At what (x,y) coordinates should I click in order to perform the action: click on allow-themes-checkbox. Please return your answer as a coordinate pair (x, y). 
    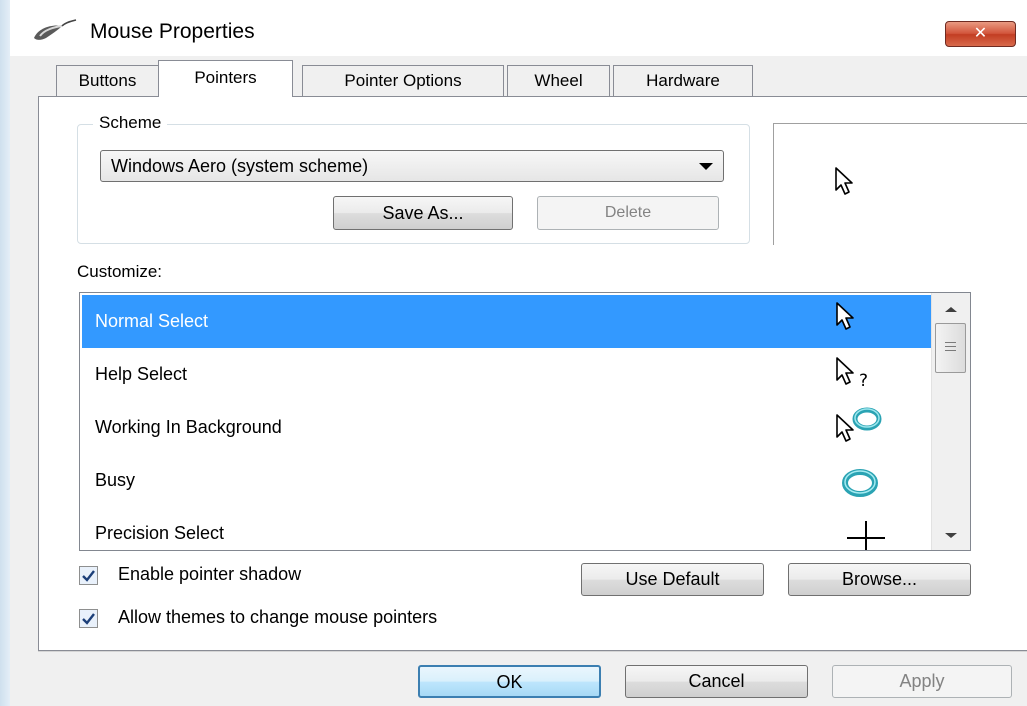
    Looking at the image, I should click on (88, 618).